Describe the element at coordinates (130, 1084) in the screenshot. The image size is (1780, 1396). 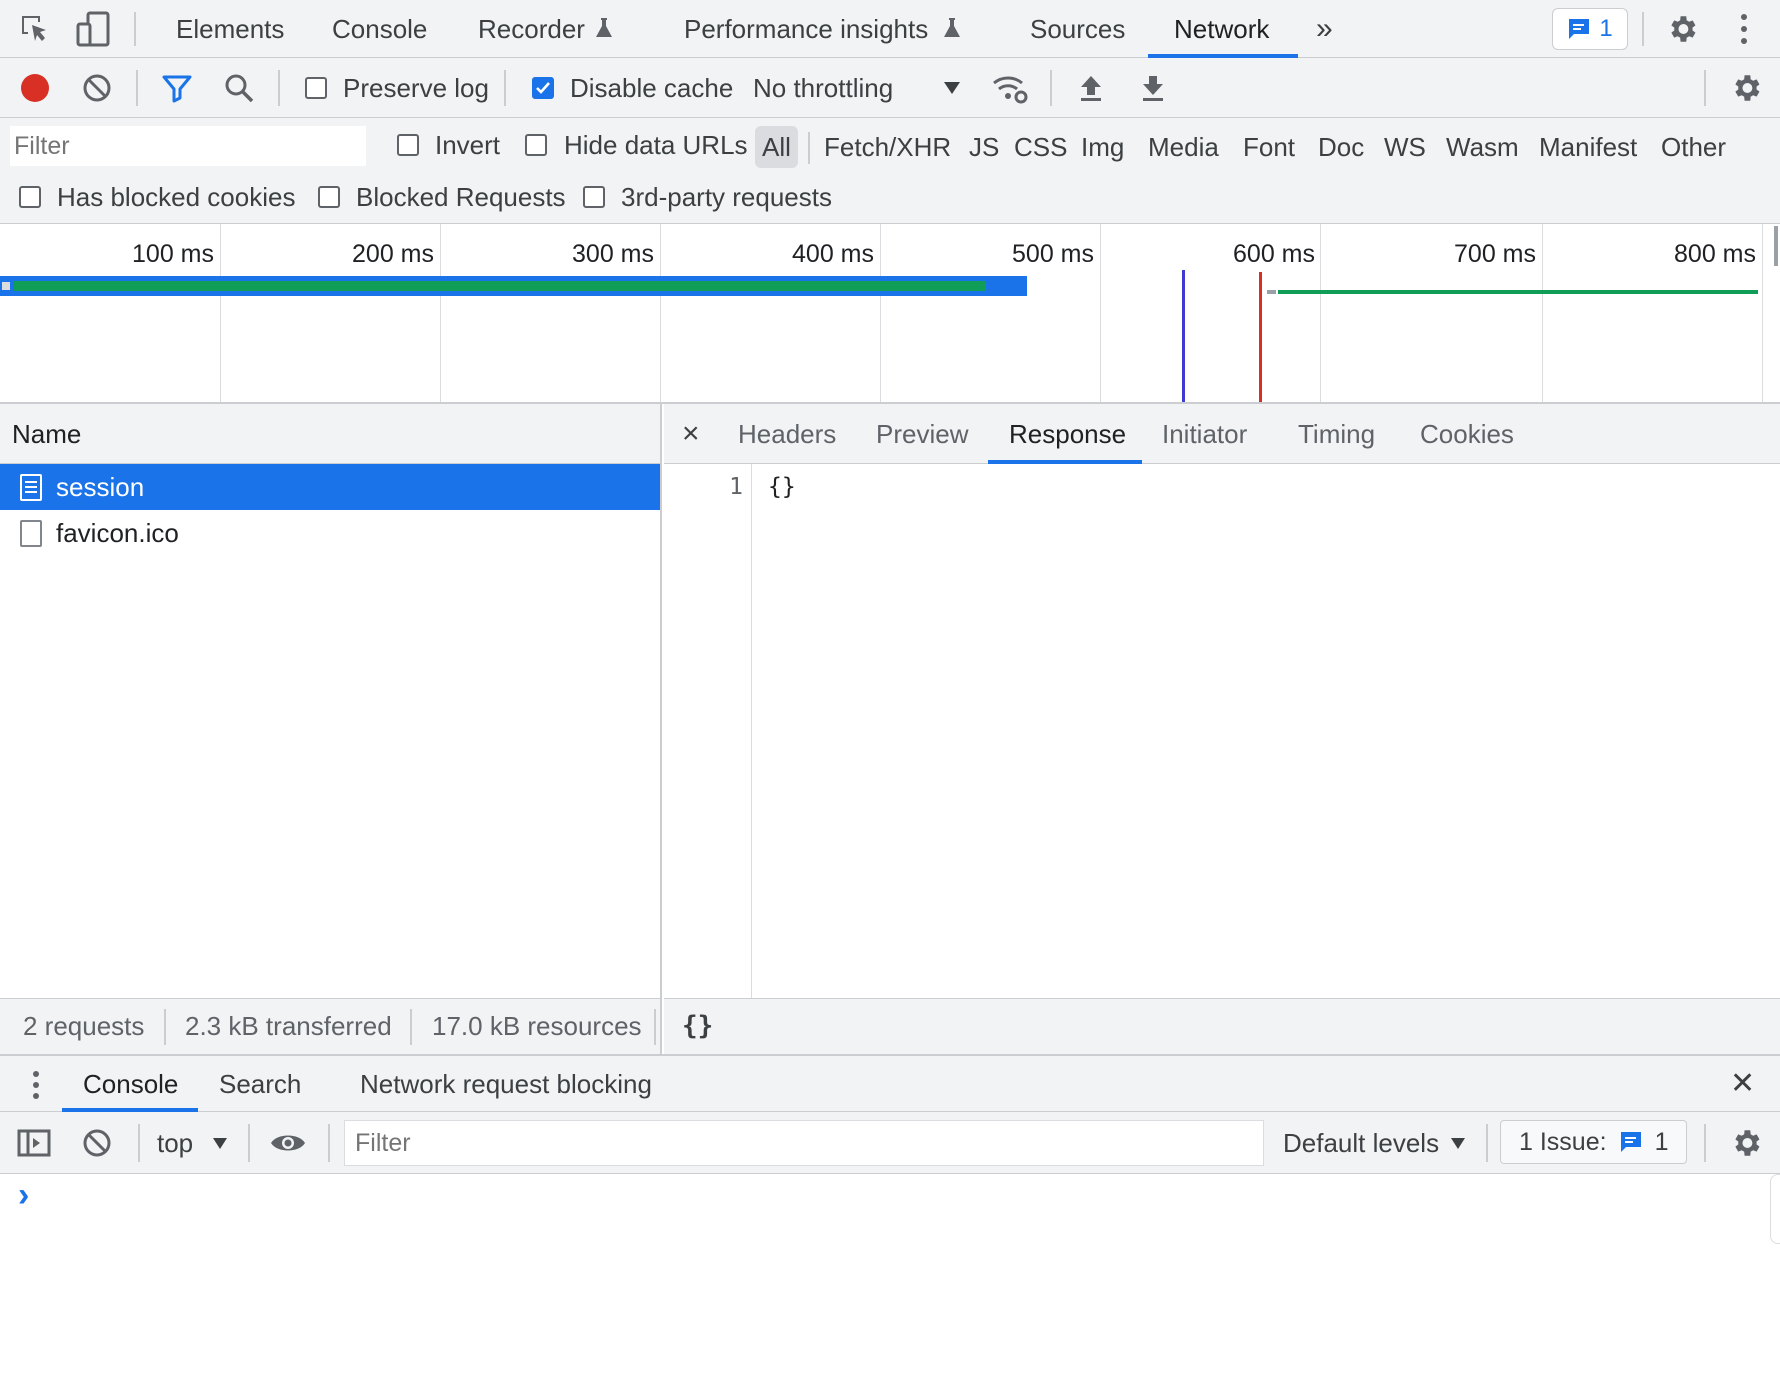
I see `drawer-tab-console: Console` at that location.